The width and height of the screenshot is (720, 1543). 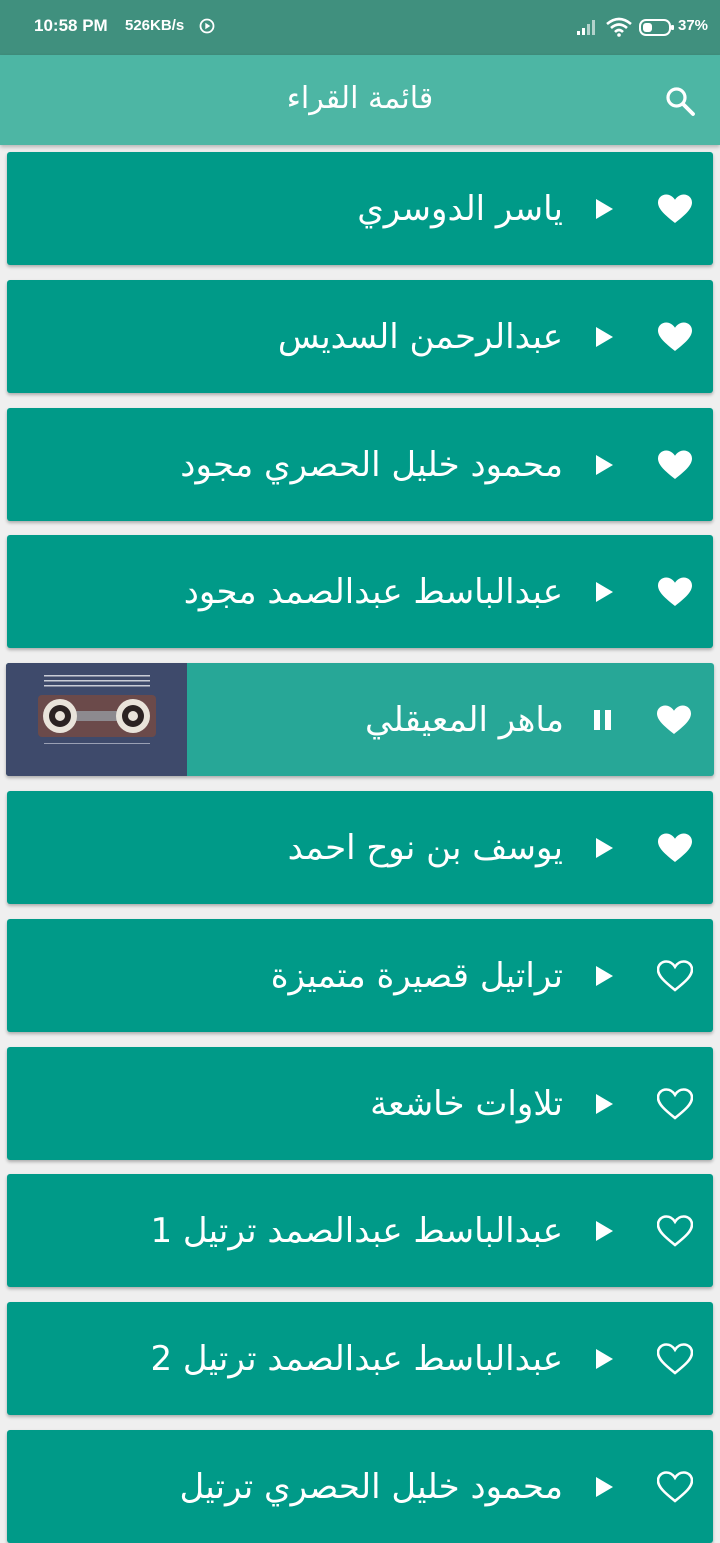 I want to click on reciter-card: ياسر الدوسري, so click(x=360, y=208).